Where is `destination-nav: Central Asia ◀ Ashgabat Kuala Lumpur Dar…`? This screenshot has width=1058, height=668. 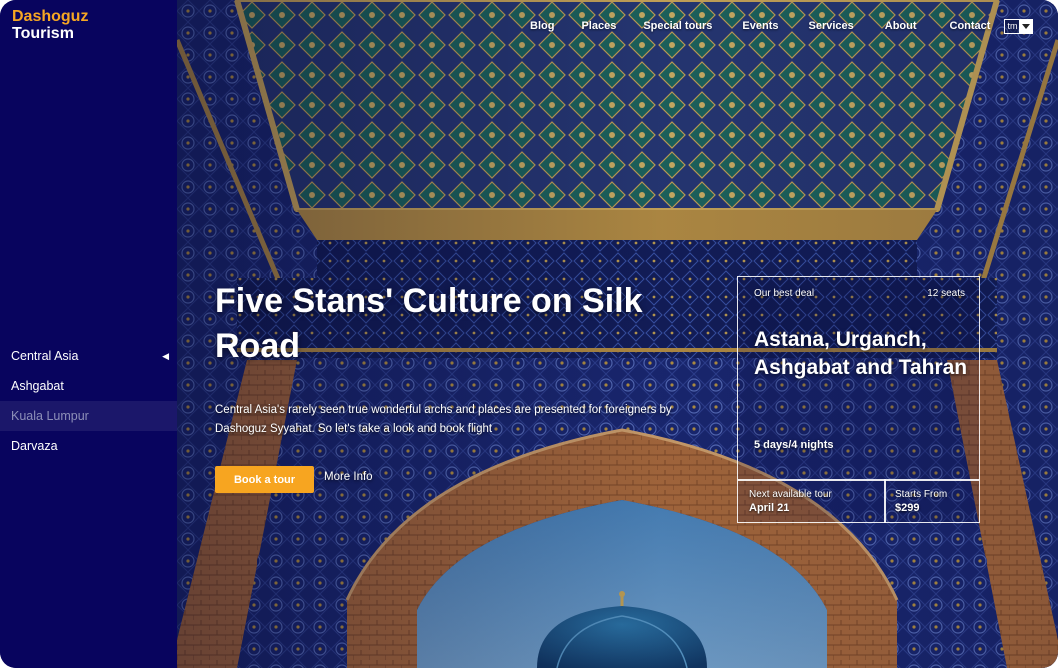 destination-nav: Central Asia ◀ Ashgabat Kuala Lumpur Dar… is located at coordinates (88, 401).